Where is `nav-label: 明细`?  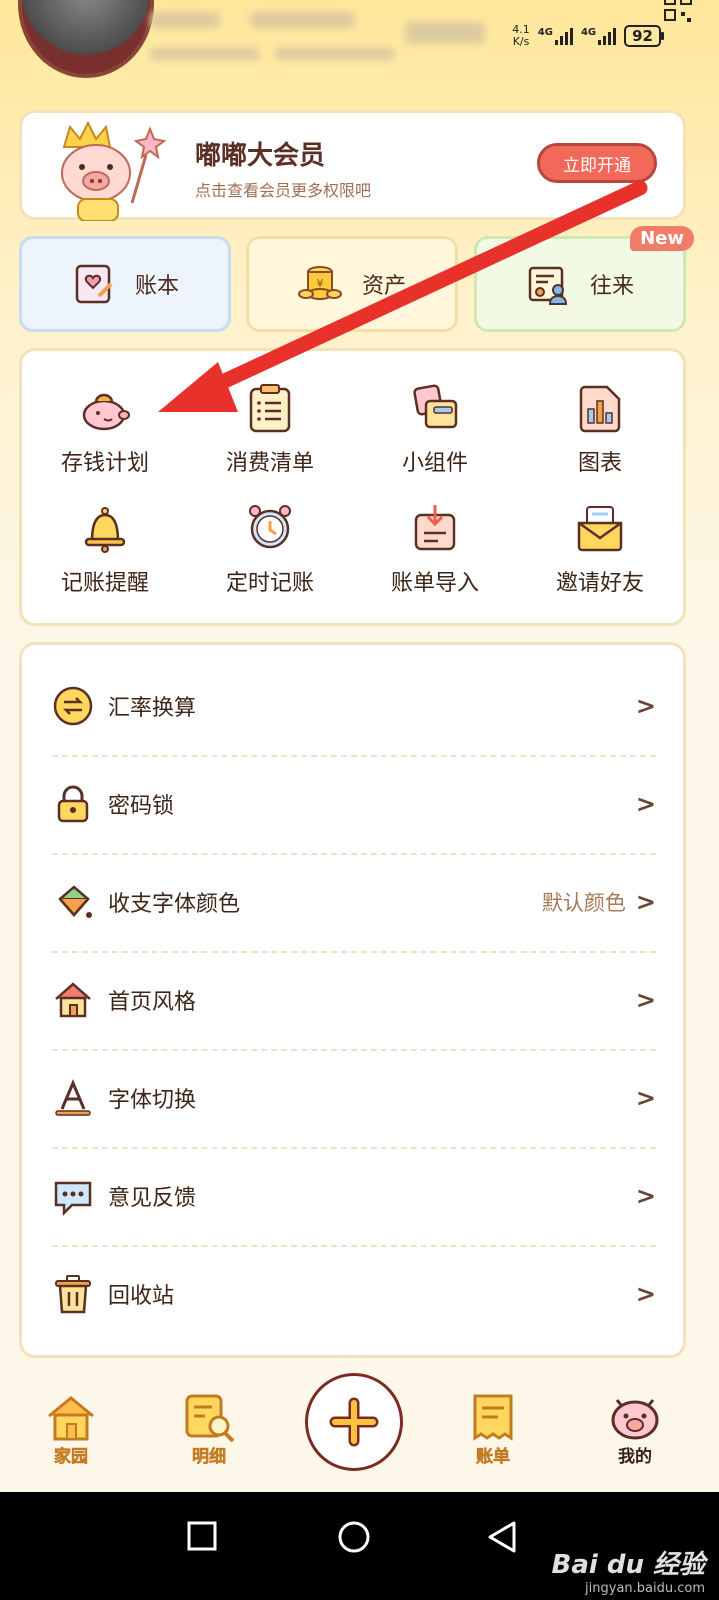
nav-label: 明细 is located at coordinates (209, 1457).